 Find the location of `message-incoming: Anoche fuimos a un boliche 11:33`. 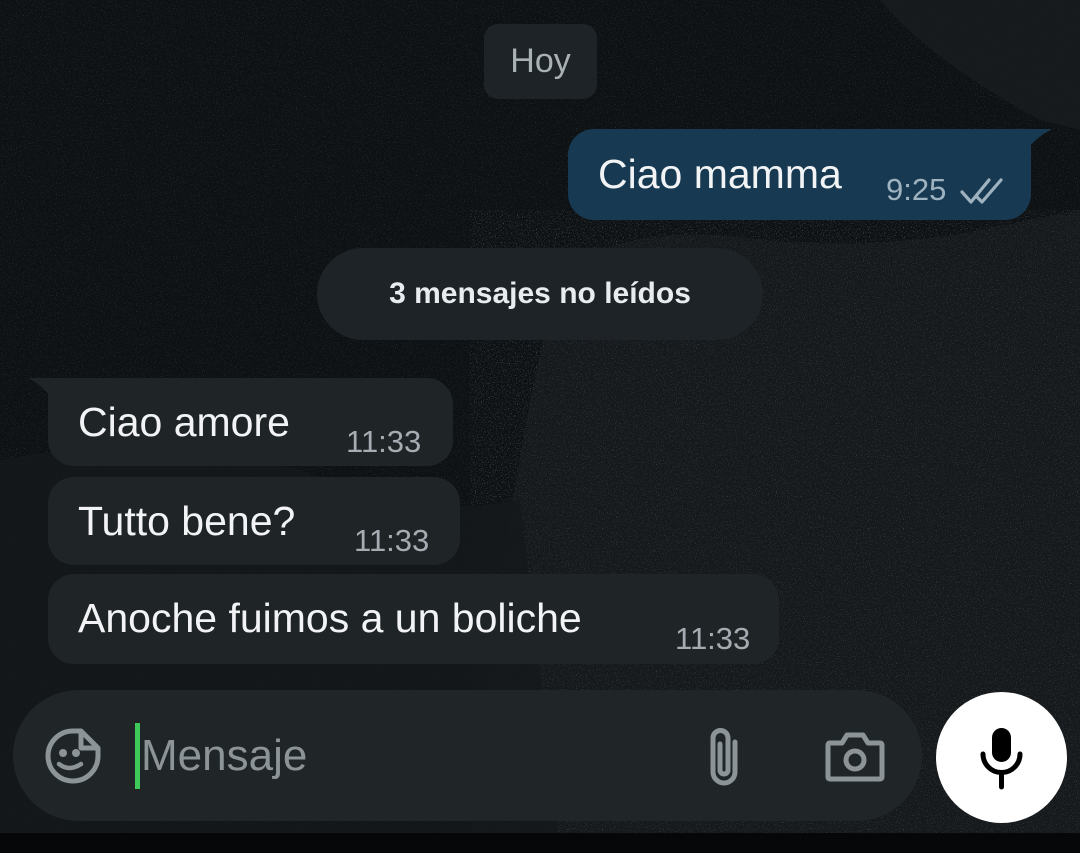

message-incoming: Anoche fuimos a un boliche 11:33 is located at coordinates (413, 619).